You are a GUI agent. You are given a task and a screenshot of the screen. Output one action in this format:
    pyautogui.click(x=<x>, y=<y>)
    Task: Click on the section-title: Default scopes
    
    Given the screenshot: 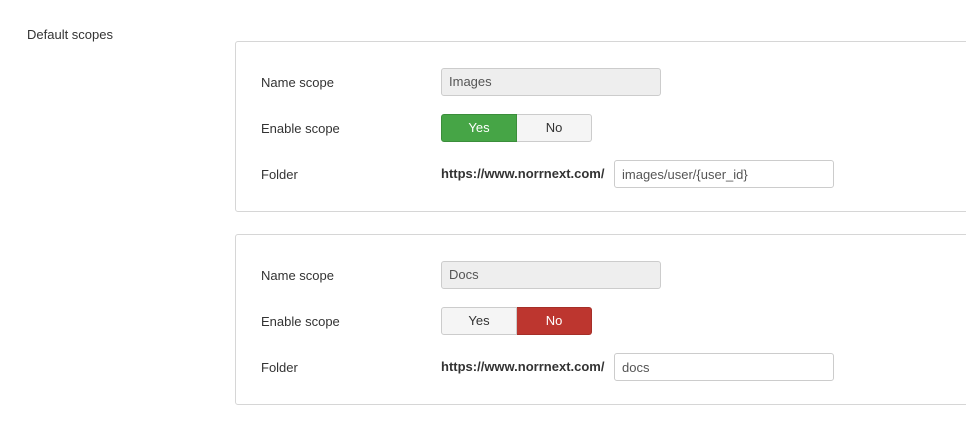 What is the action you would take?
    pyautogui.click(x=70, y=34)
    